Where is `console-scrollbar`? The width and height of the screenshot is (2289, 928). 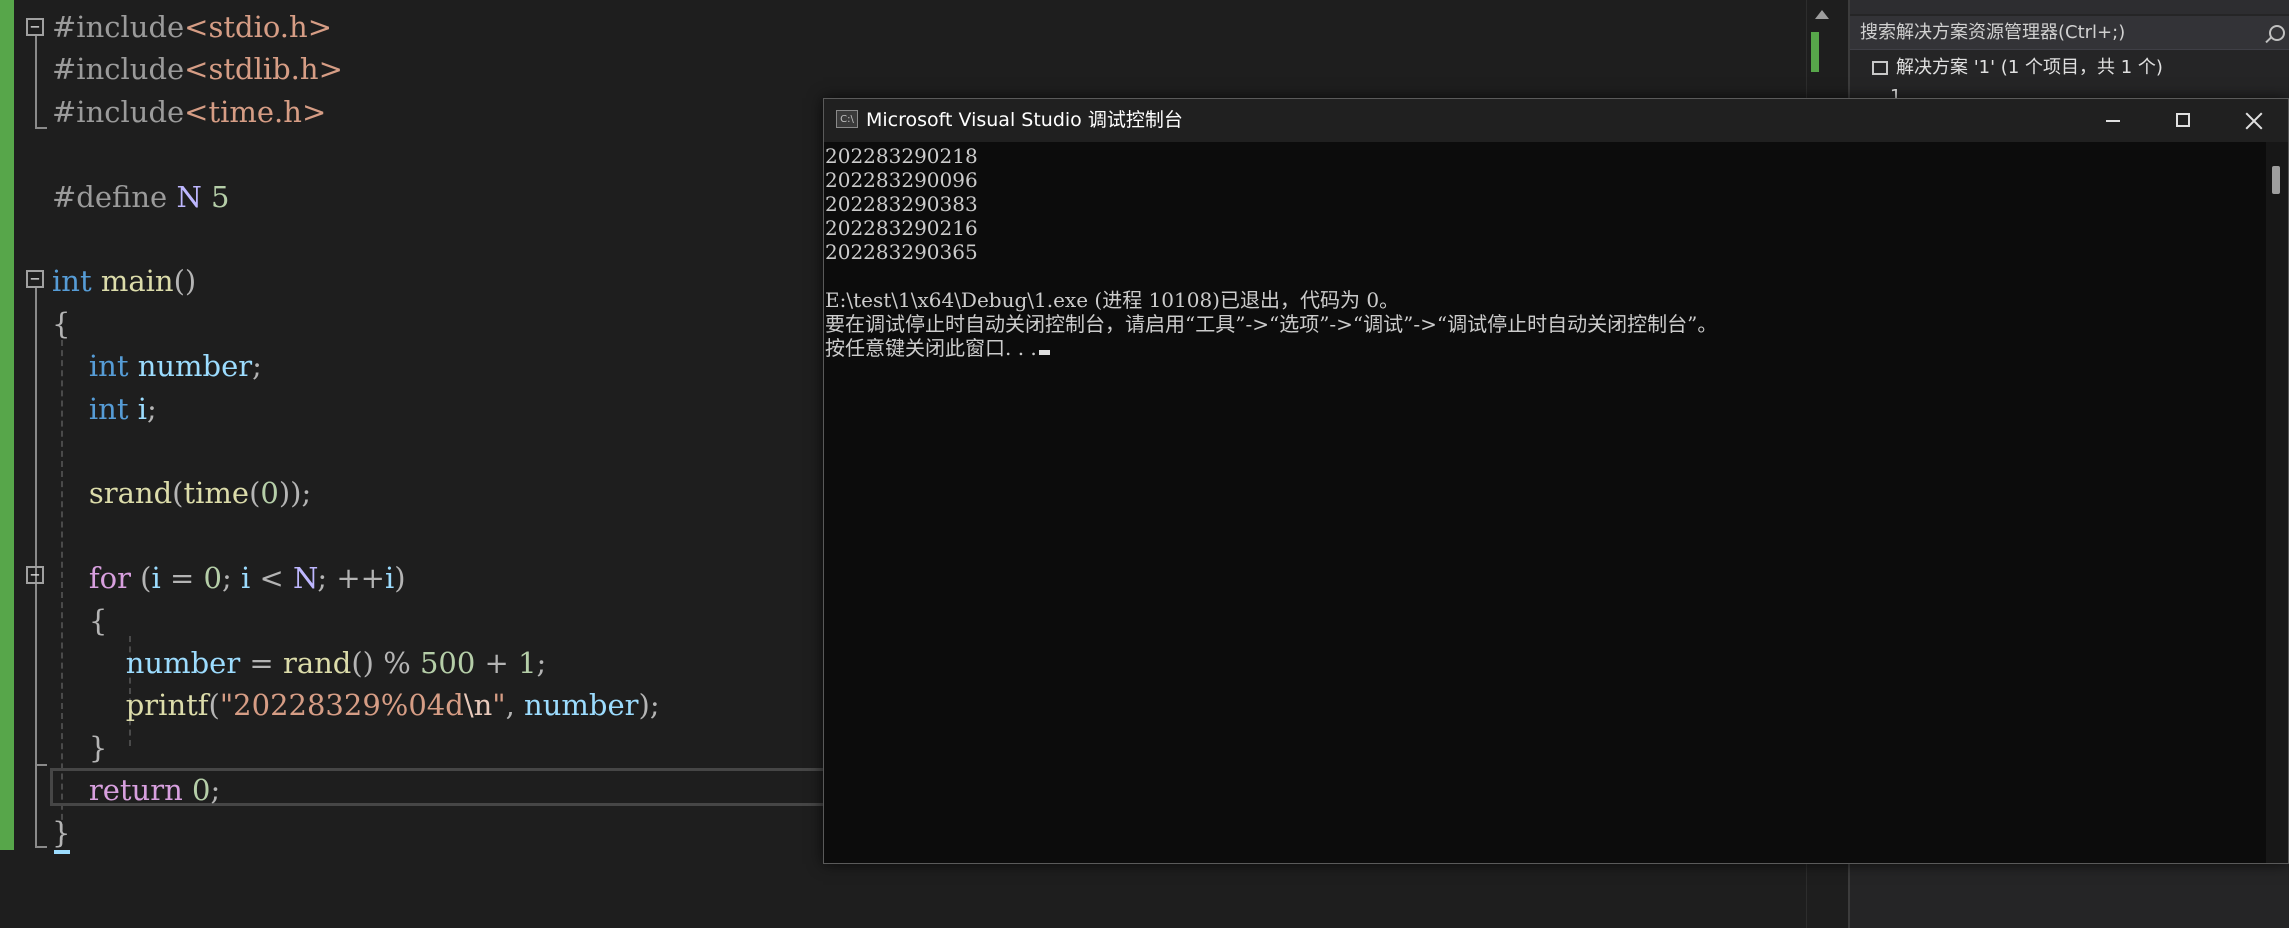 console-scrollbar is located at coordinates (2277, 502).